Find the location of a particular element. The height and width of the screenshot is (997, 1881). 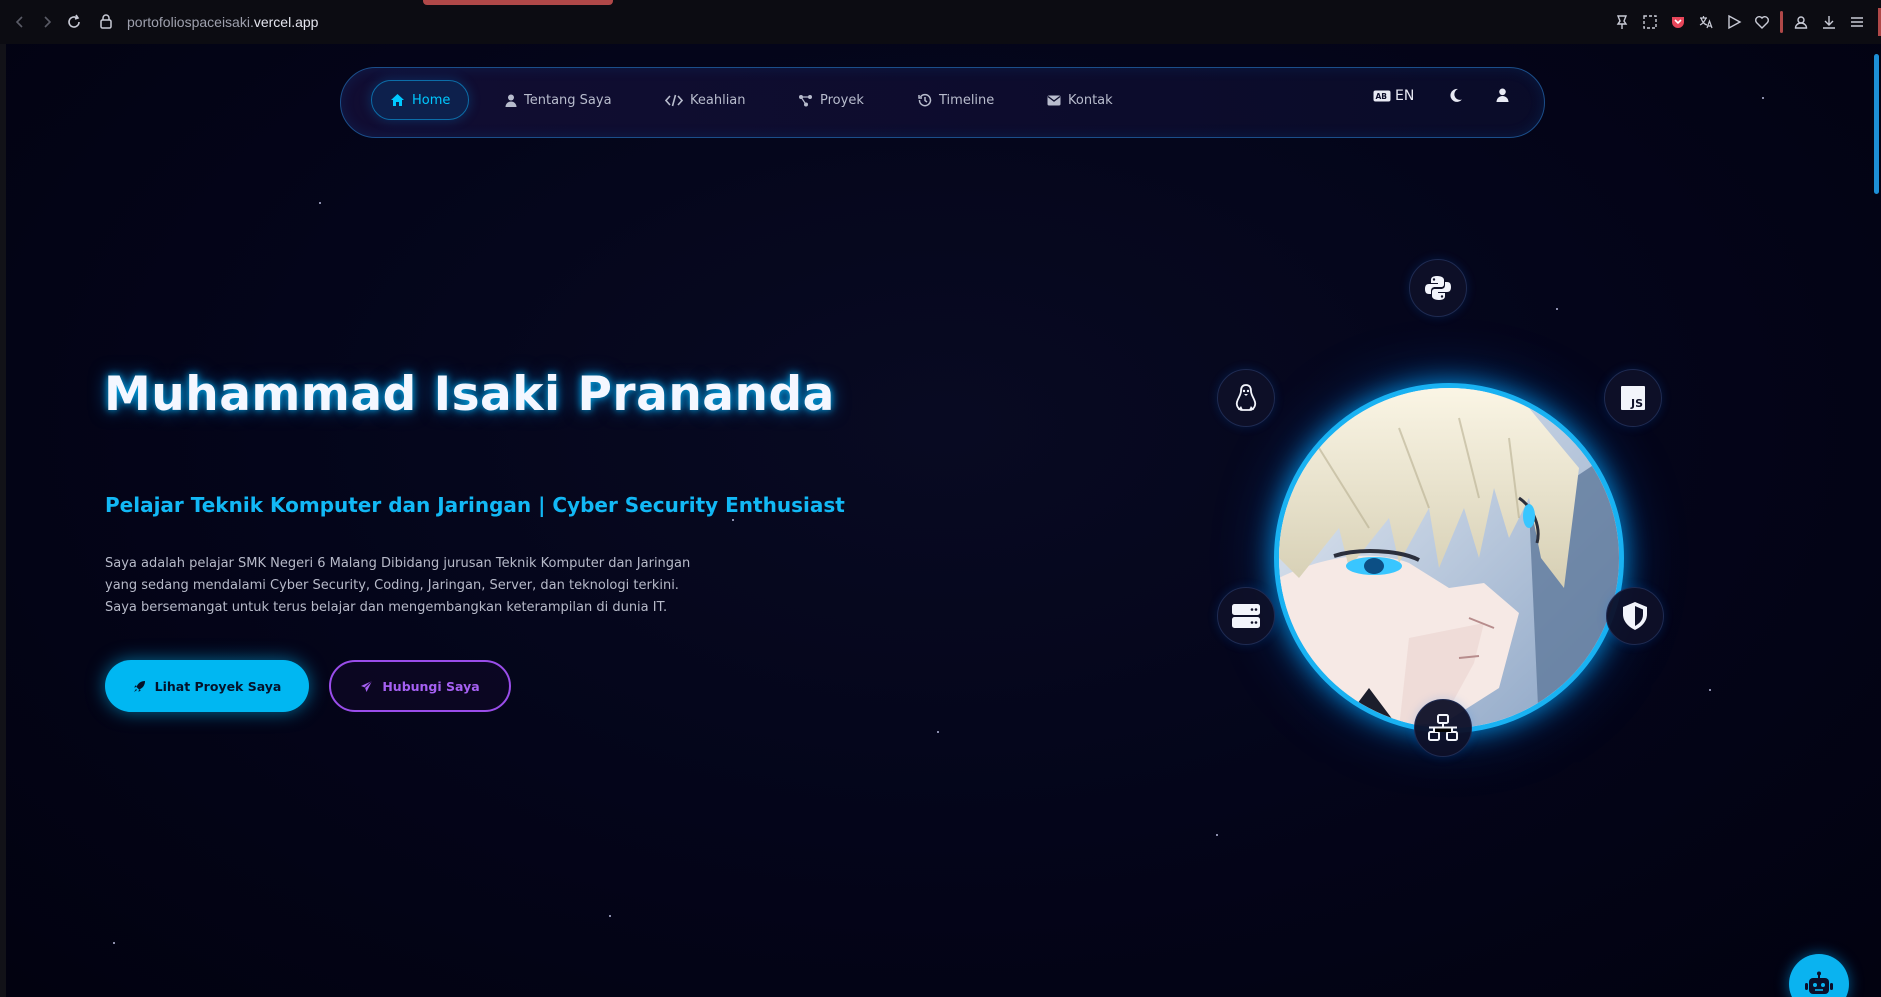

extension-toolbar is located at coordinates (1739, 22).